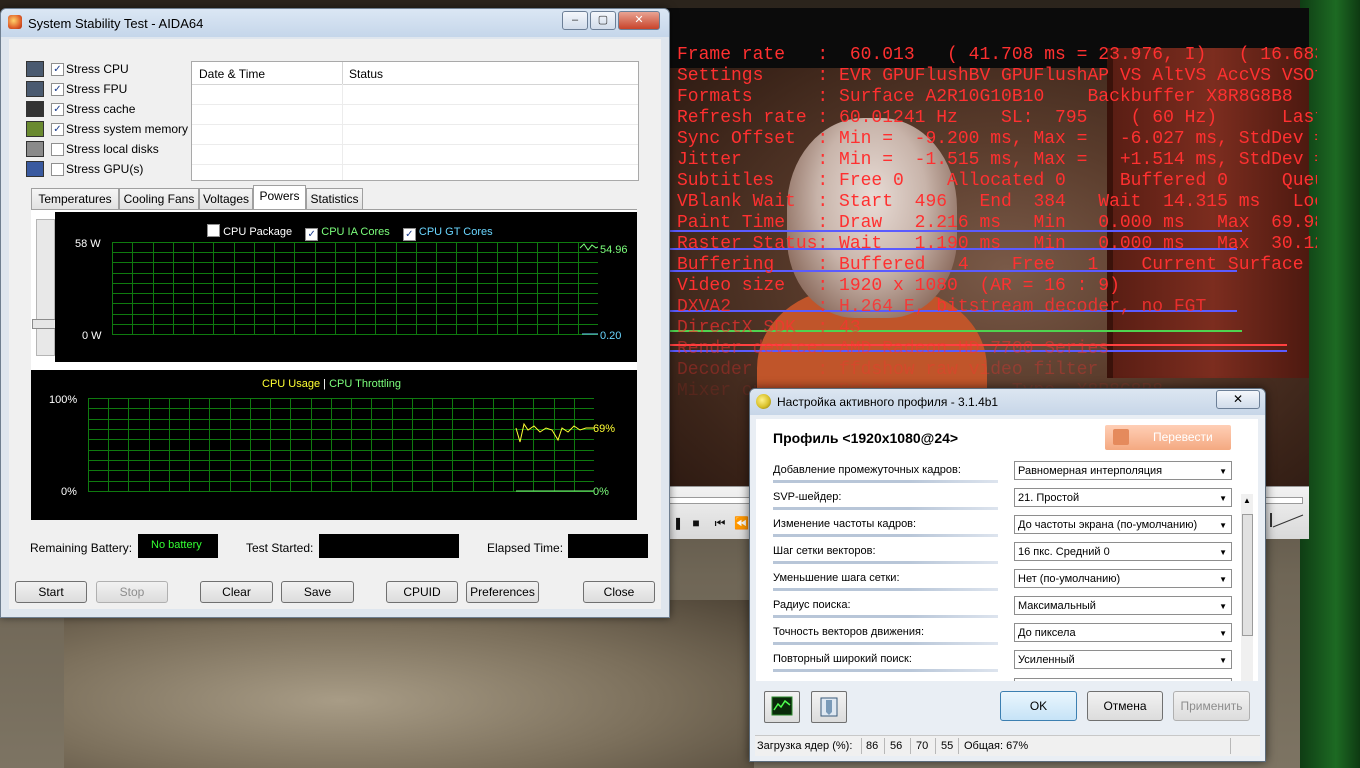 This screenshot has width=1360, height=768. What do you see at coordinates (1123, 551) in the screenshot?
I see `setting-dropdown: 16 пкс. Средний 0 ▼` at bounding box center [1123, 551].